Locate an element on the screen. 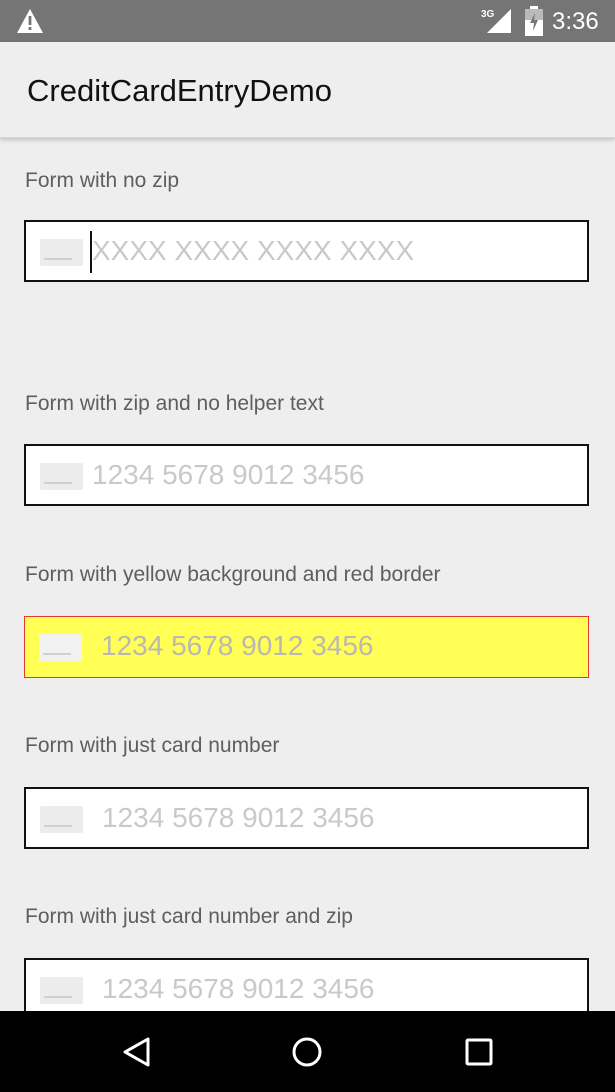 The width and height of the screenshot is (615, 1092). card-entry-zip-no-helper: 1234 5678 9012 3456 is located at coordinates (306, 475).